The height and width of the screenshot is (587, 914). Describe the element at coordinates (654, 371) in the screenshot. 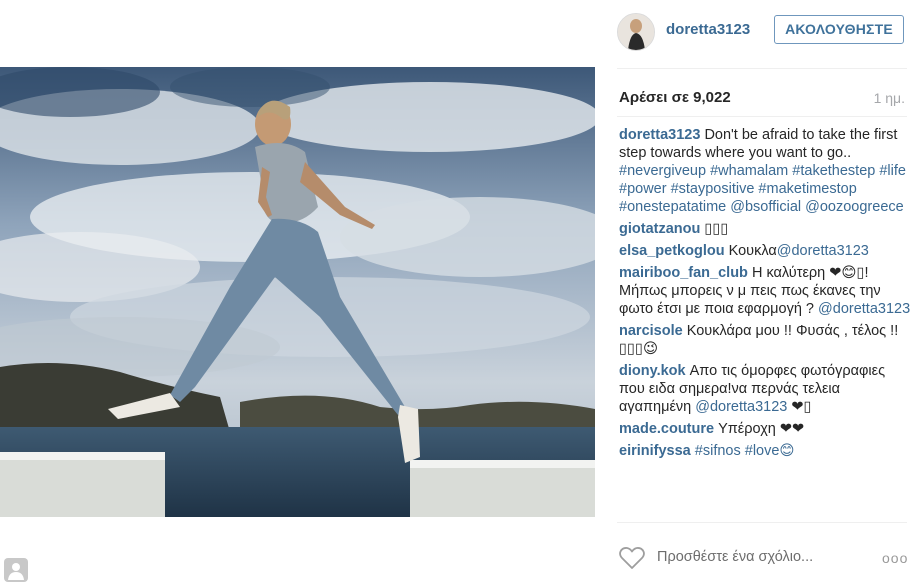

I see `comment-username: diony.kok` at that location.